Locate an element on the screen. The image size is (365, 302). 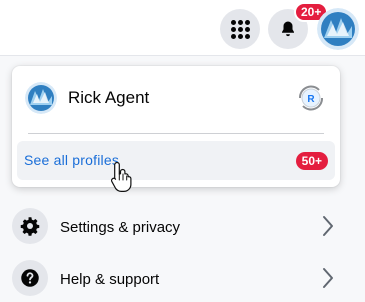
settings-icon-circle is located at coordinates (30, 226).